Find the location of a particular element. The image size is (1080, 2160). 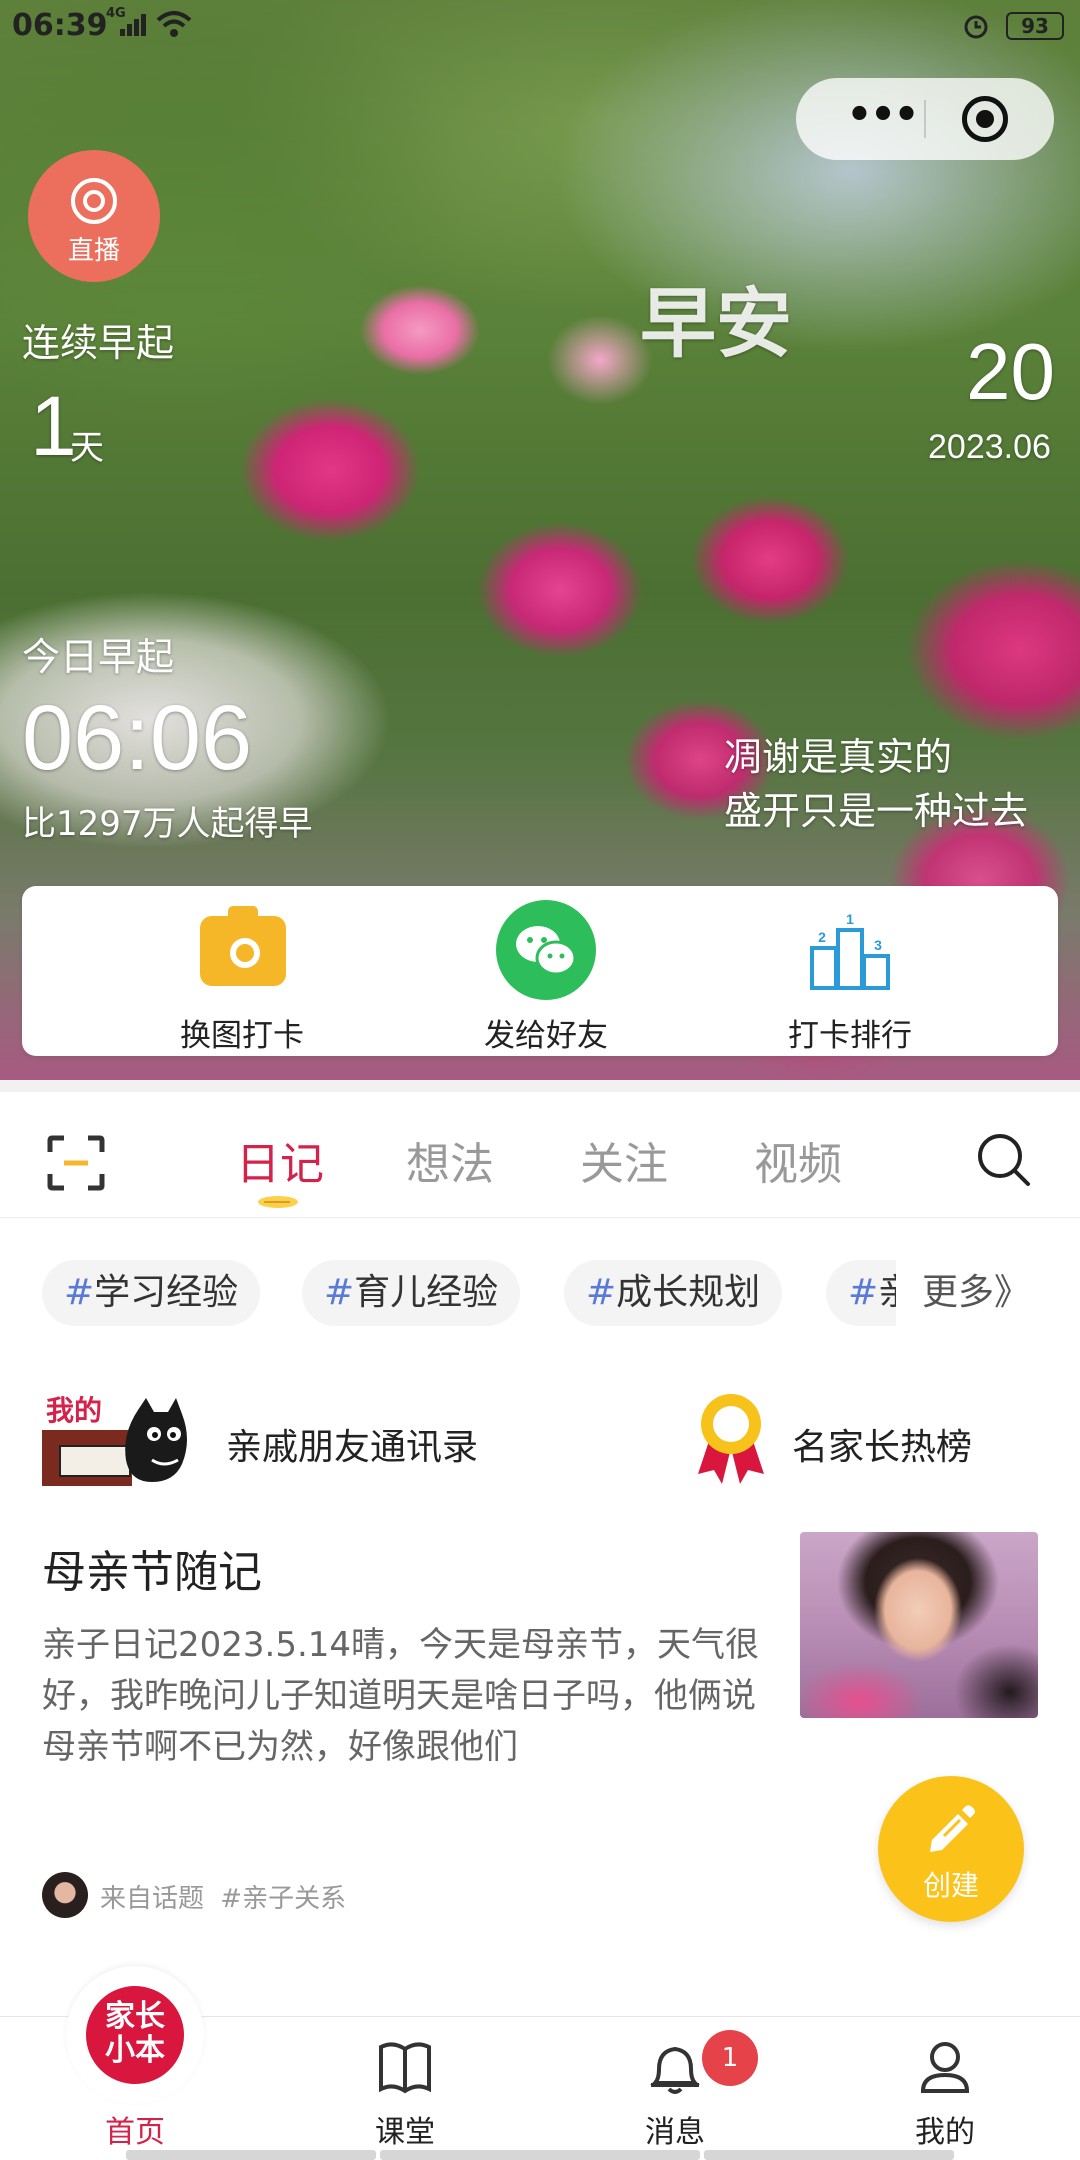

nav-class: 课堂 is located at coordinates (405, 2088).